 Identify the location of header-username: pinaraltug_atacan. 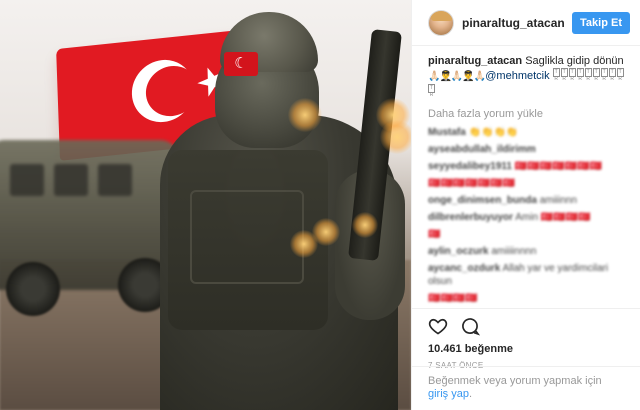
(517, 23).